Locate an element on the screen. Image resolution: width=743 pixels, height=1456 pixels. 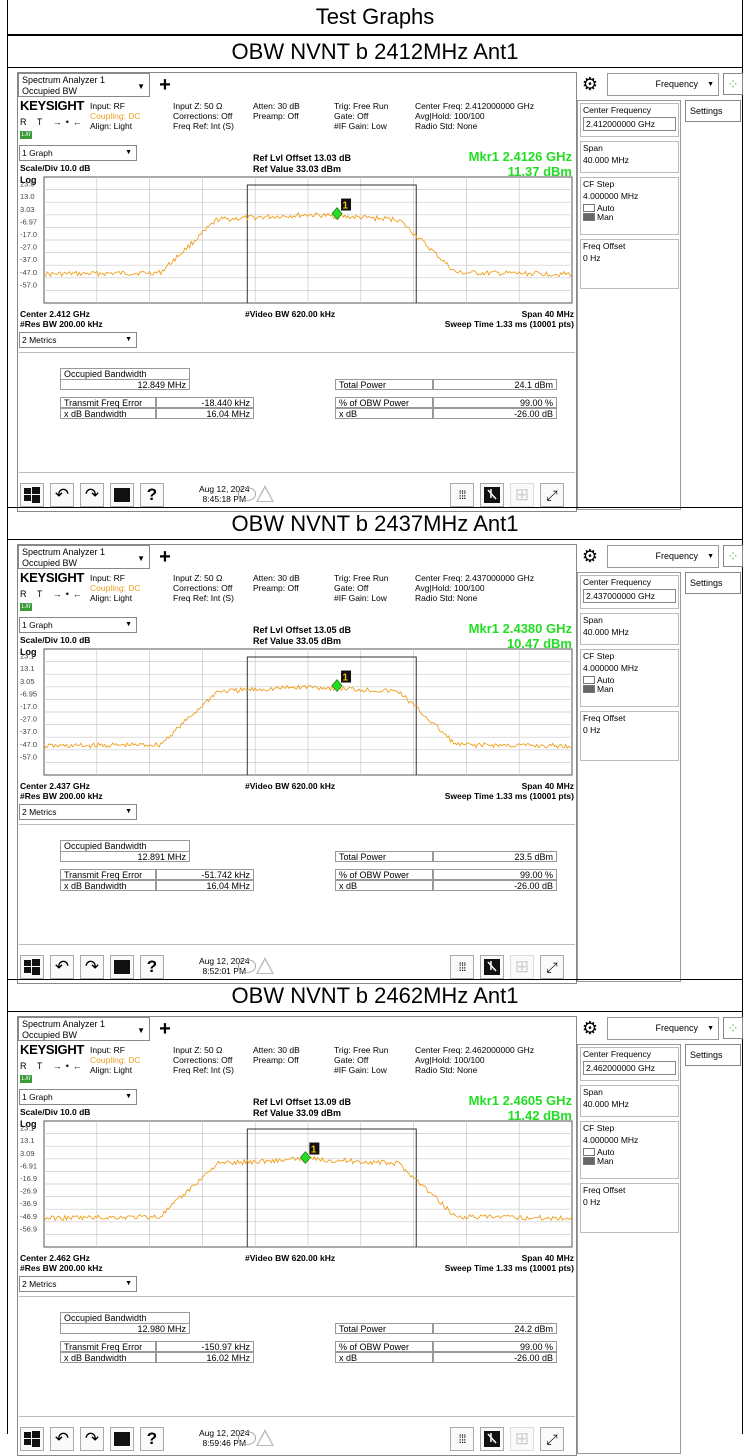
obw-value: 12.891 MHz is located at coordinates (125, 856).